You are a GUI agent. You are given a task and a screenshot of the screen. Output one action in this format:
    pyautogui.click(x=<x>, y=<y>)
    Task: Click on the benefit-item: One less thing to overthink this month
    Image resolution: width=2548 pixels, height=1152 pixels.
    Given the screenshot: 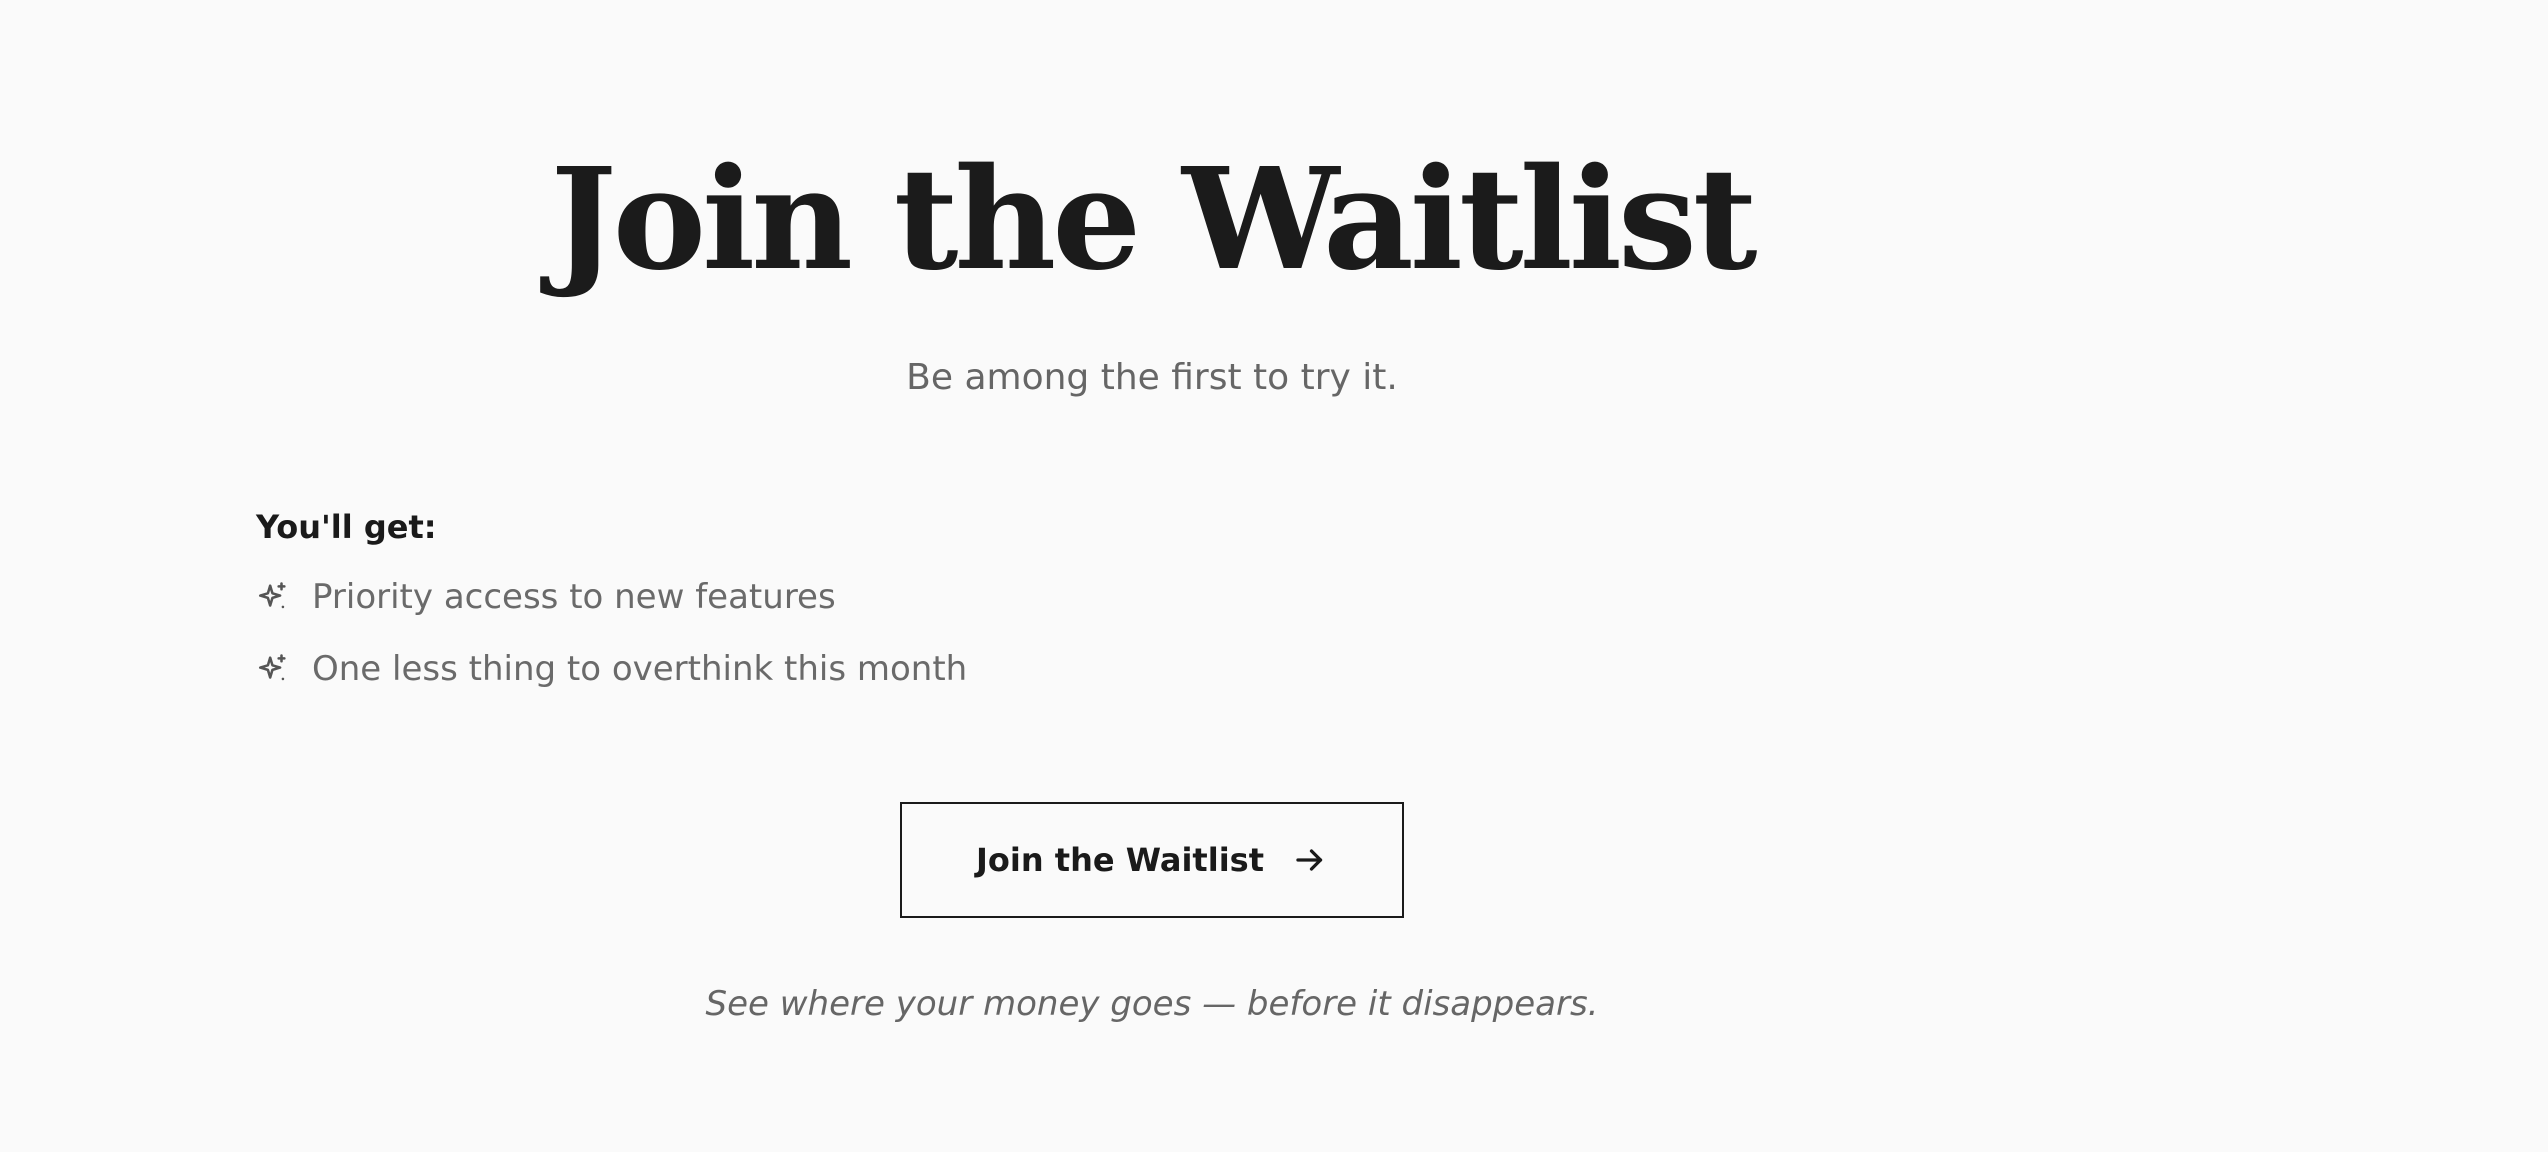 What is the action you would take?
    pyautogui.click(x=1152, y=669)
    